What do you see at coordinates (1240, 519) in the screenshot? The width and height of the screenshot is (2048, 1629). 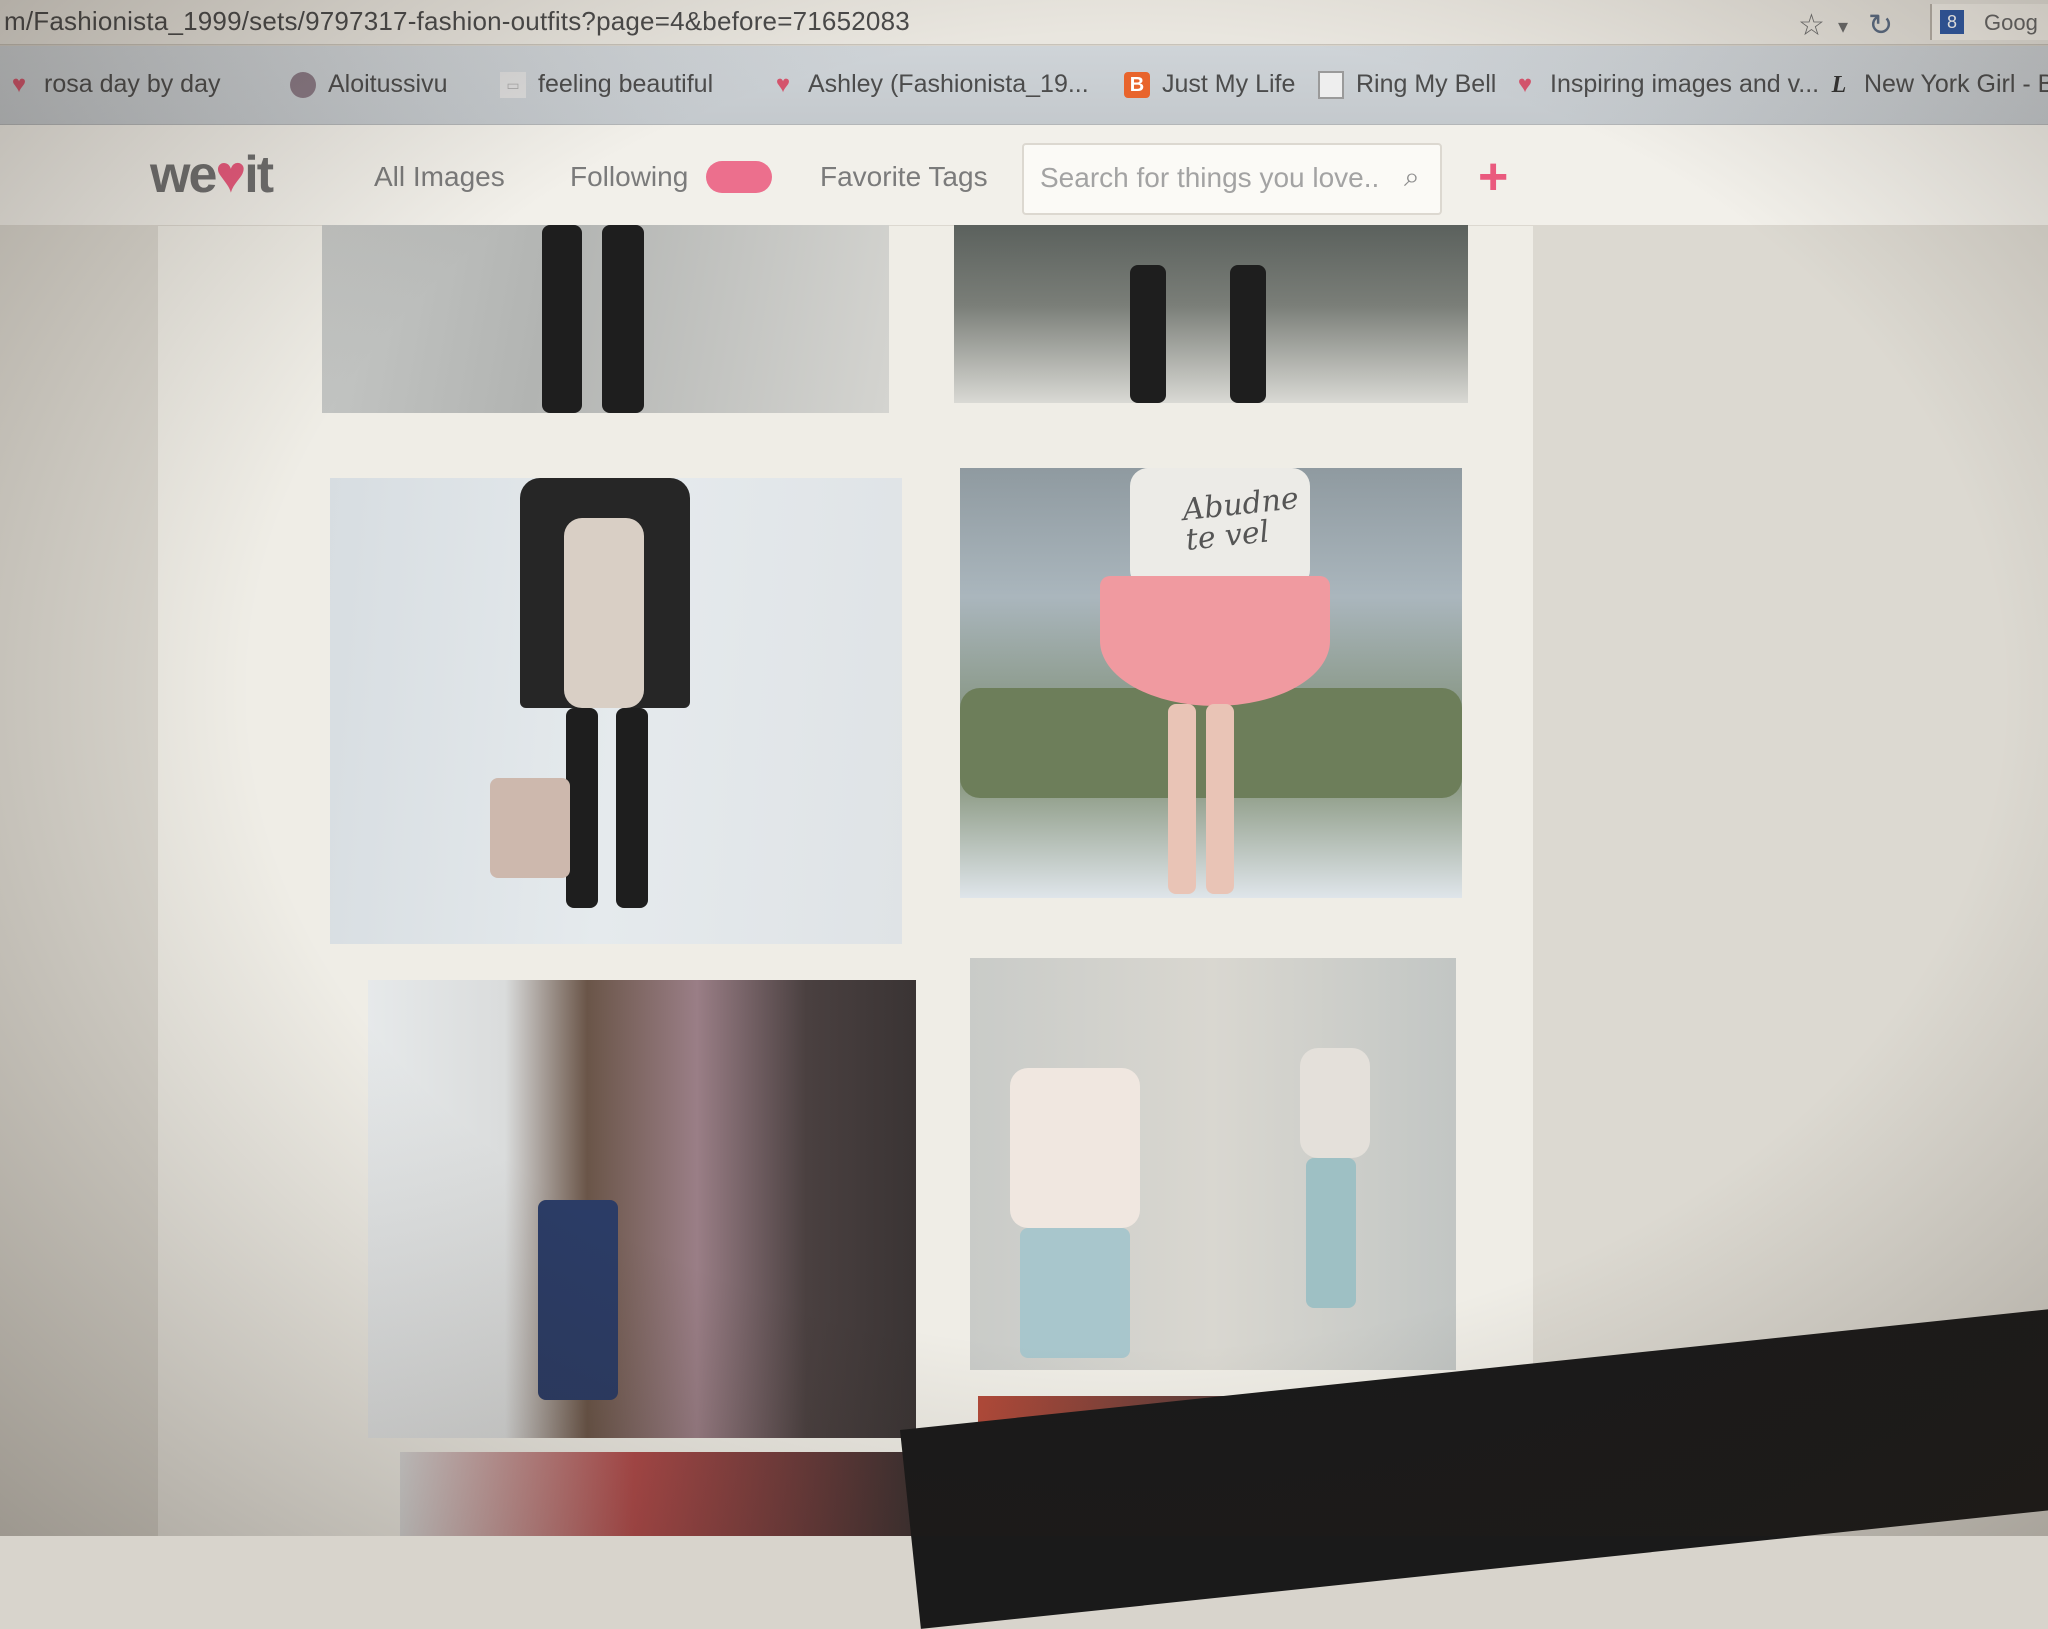 I see `shirt-print-text: Abudne te vel` at bounding box center [1240, 519].